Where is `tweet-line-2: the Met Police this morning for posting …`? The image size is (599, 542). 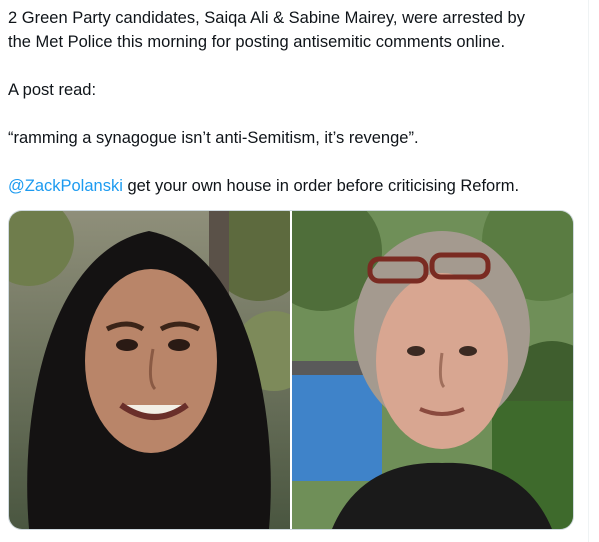
tweet-line-2: the Met Police this morning for posting … is located at coordinates (257, 42).